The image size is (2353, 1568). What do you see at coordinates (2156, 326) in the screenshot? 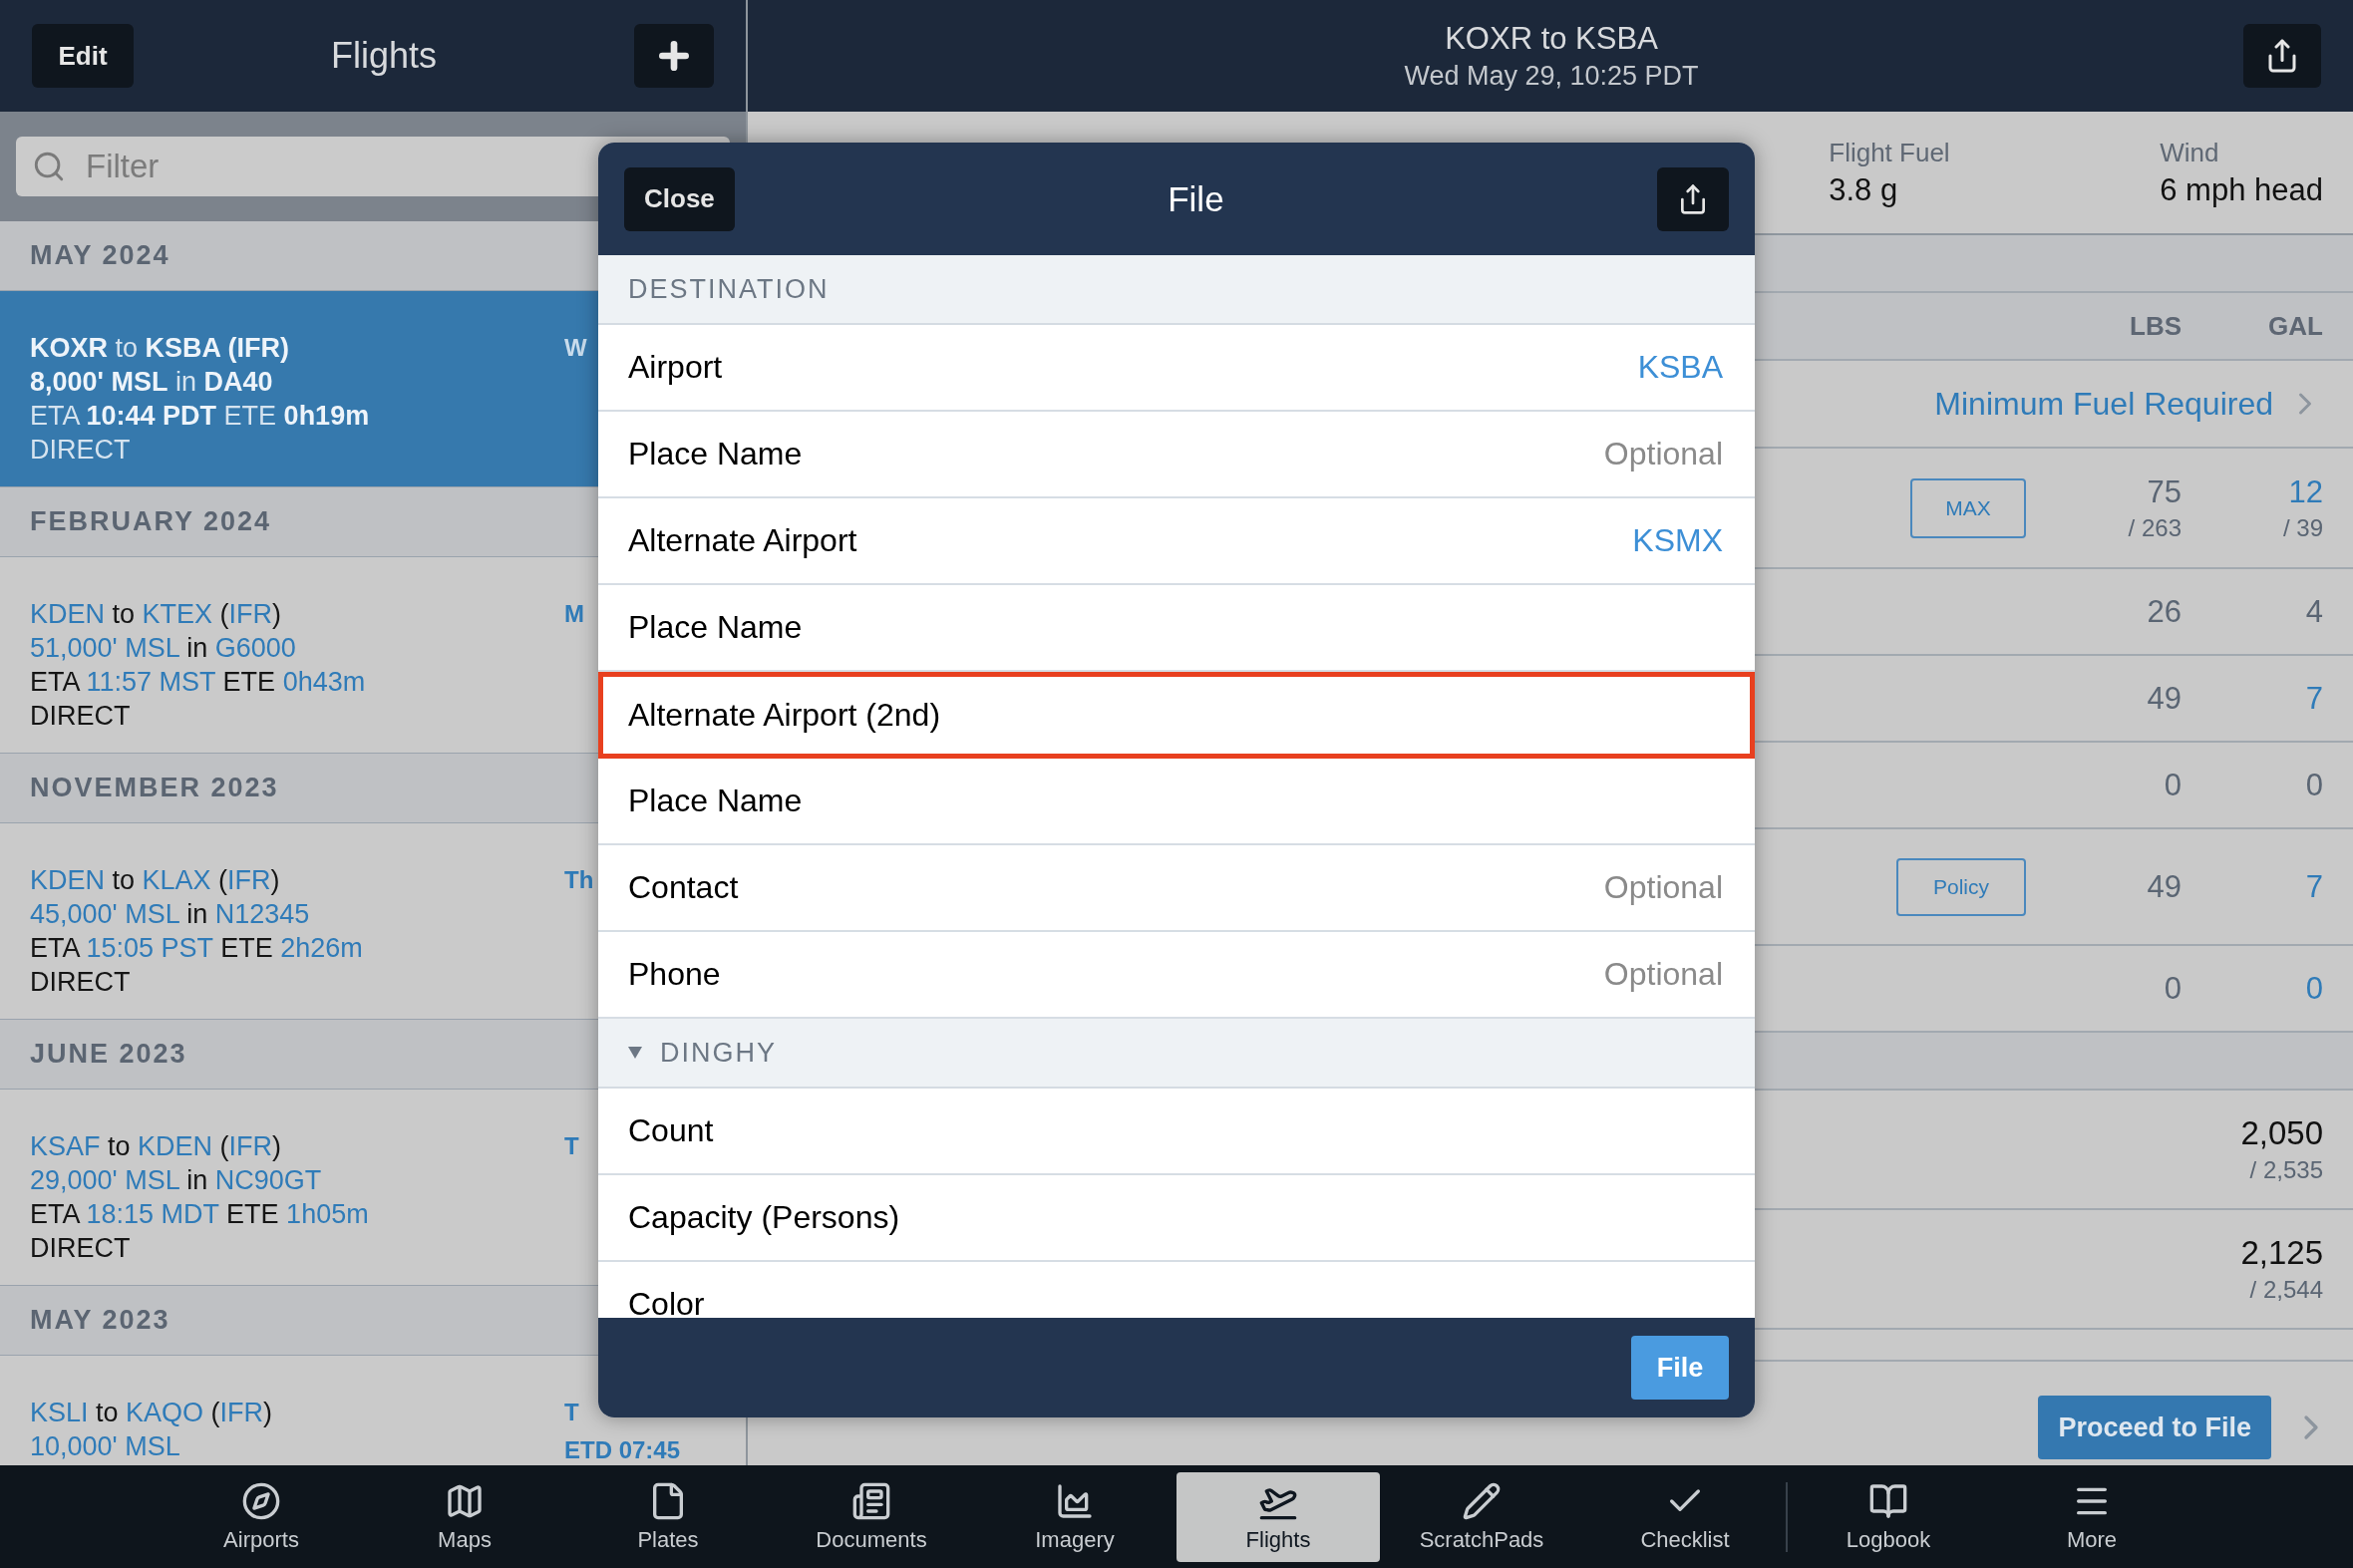
I see `column-header: LBS` at bounding box center [2156, 326].